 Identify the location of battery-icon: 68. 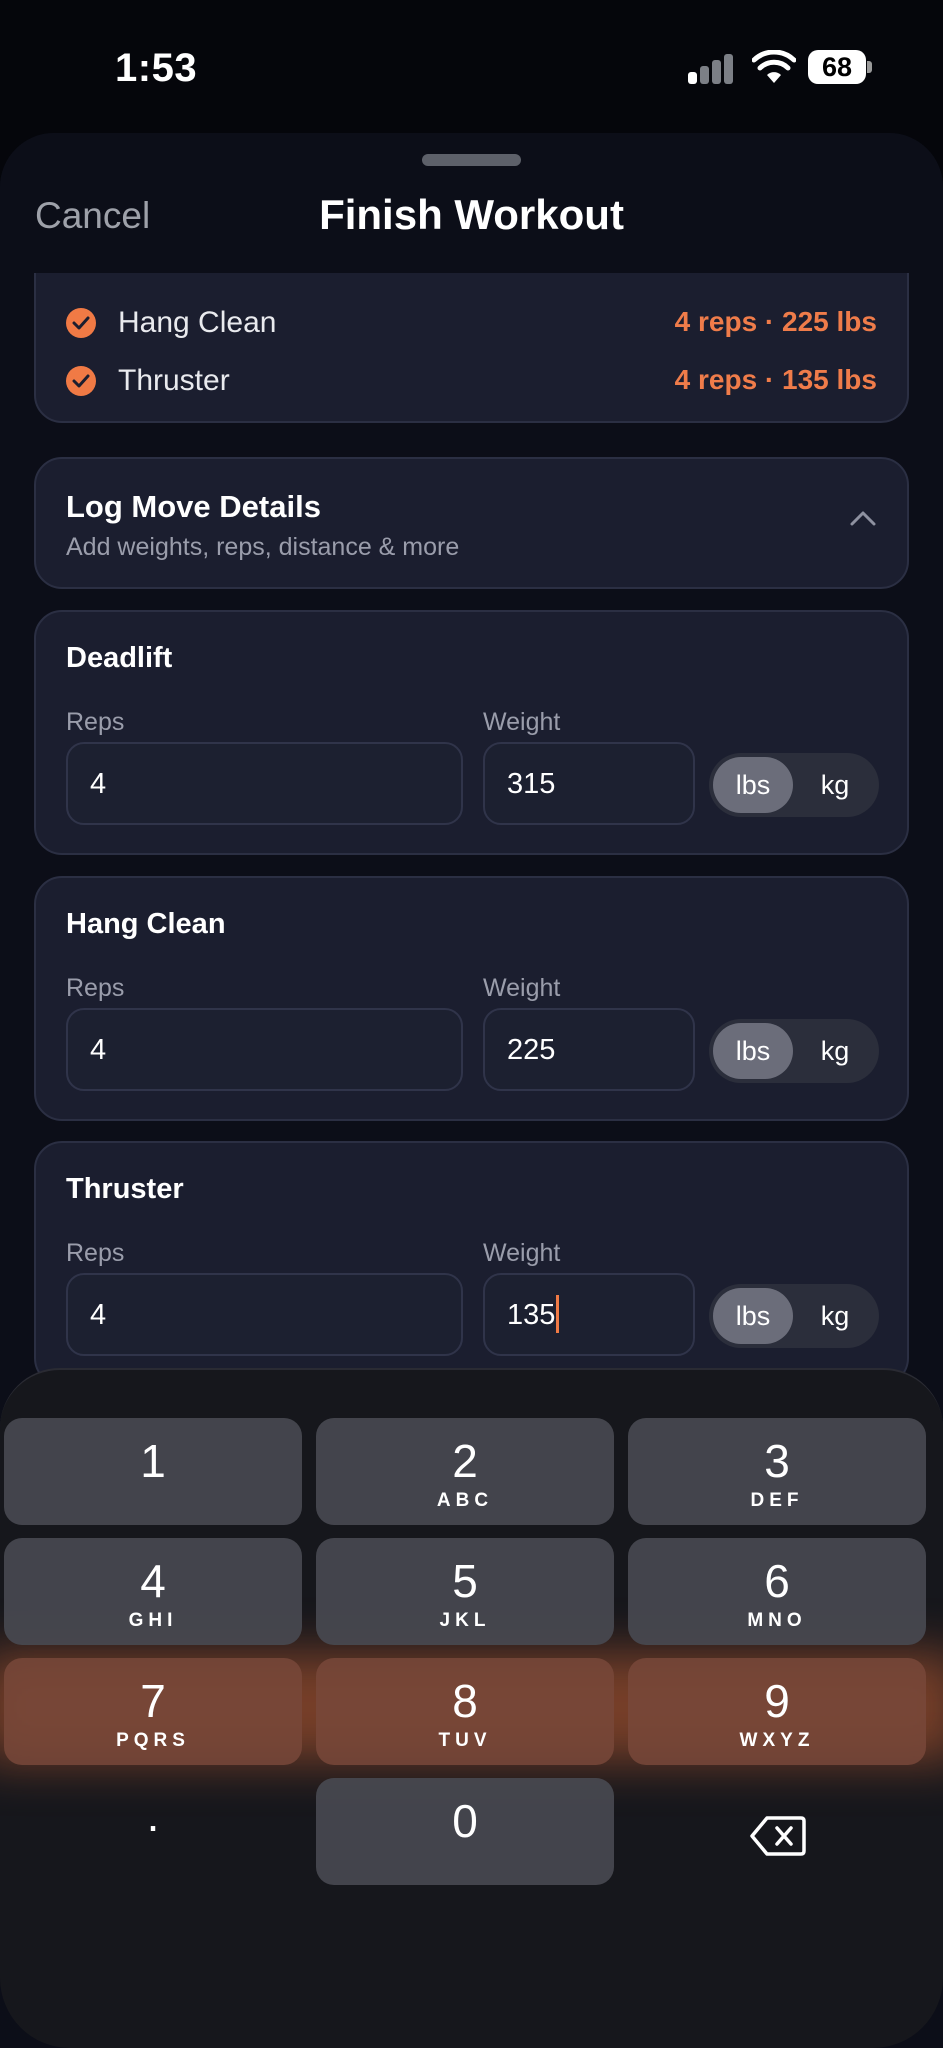
(840, 67).